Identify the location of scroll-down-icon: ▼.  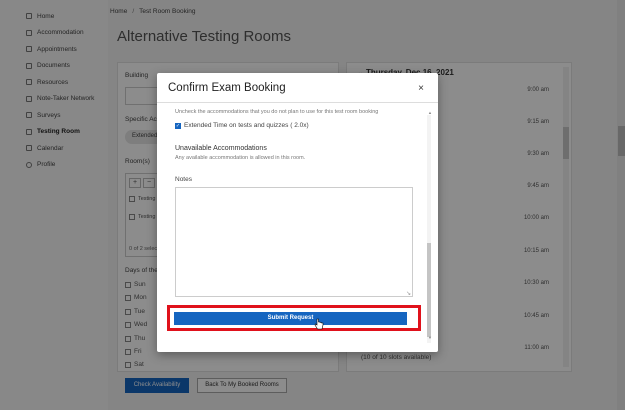
(430, 337).